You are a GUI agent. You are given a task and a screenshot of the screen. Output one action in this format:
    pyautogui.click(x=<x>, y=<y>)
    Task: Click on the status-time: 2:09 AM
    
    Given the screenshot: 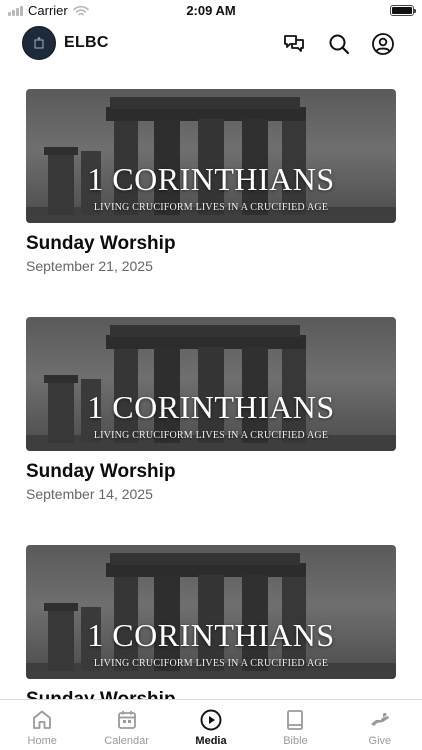 What is the action you would take?
    pyautogui.click(x=211, y=10)
    